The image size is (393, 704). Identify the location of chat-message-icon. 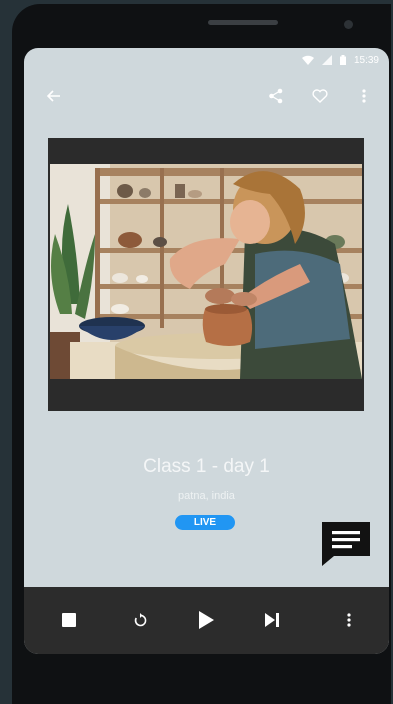
(346, 547).